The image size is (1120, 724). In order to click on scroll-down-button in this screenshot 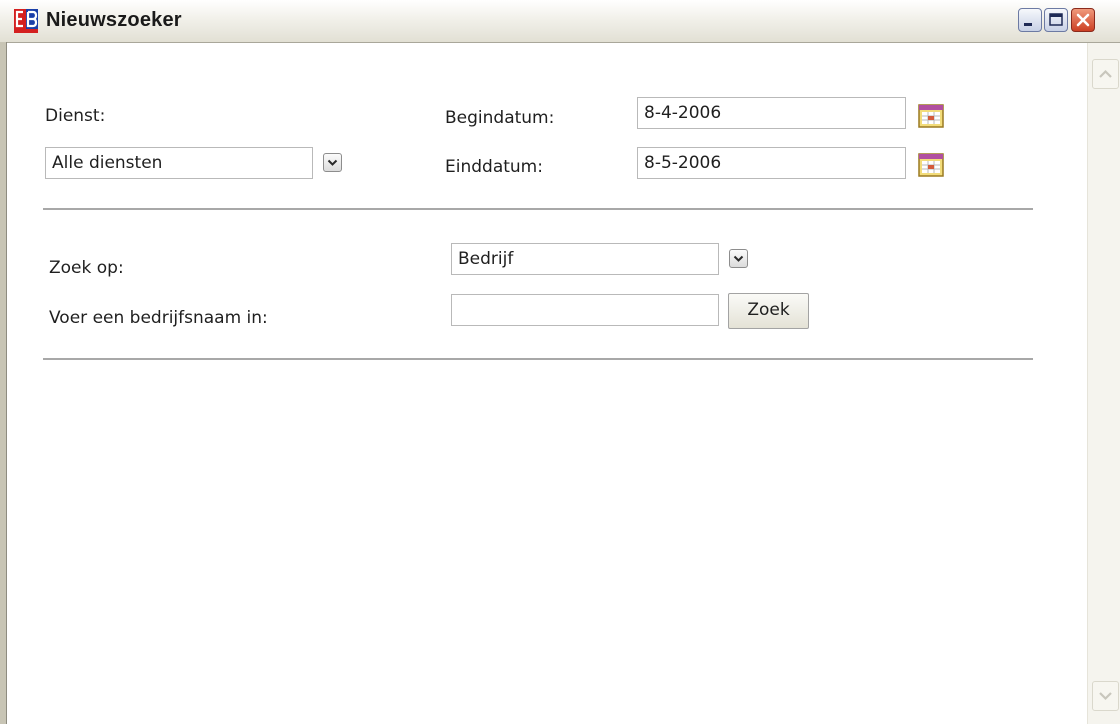, I will do `click(1105, 696)`.